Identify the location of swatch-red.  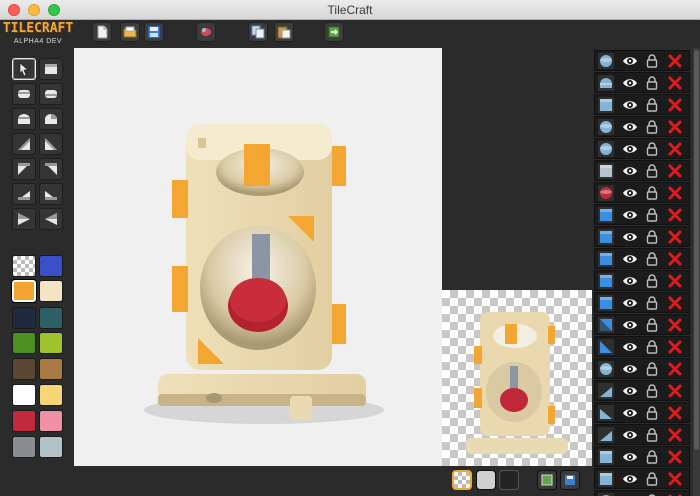
(24, 421).